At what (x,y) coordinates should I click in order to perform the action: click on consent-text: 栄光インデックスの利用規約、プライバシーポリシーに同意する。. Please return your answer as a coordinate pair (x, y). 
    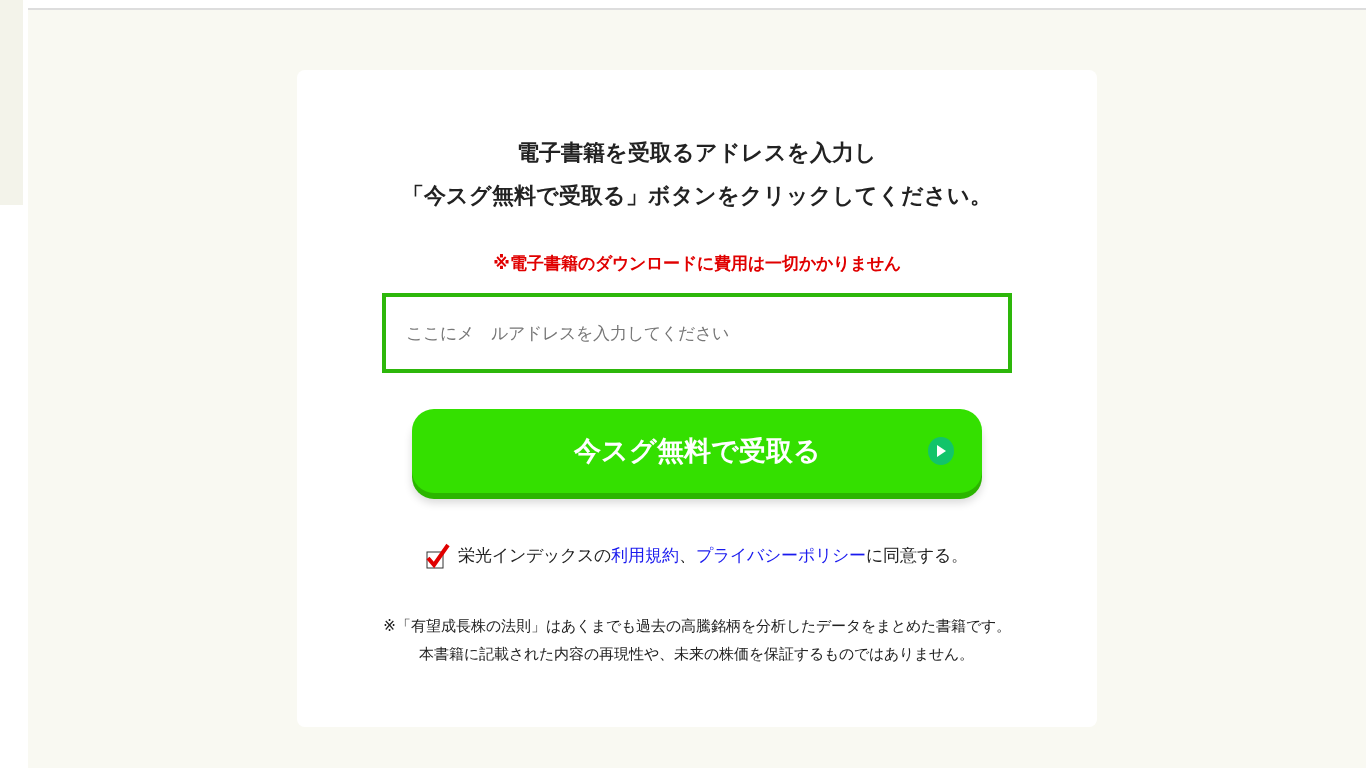
    Looking at the image, I should click on (713, 556).